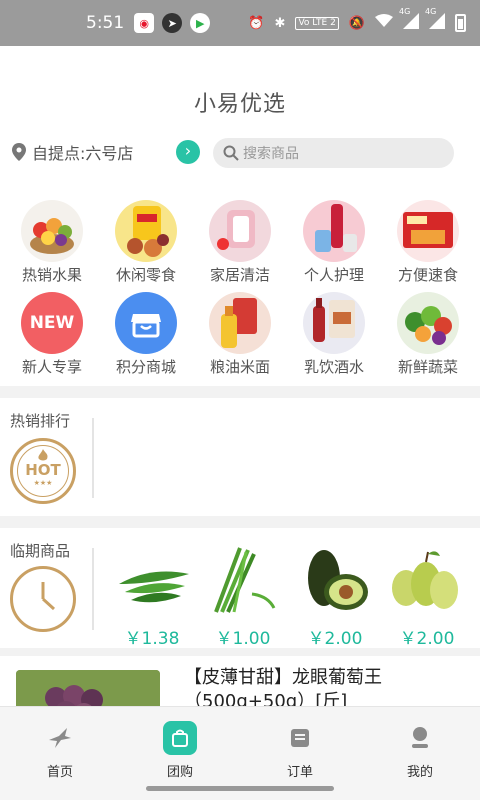 This screenshot has height=800, width=480. I want to click on tab-home: 首页, so click(60, 750).